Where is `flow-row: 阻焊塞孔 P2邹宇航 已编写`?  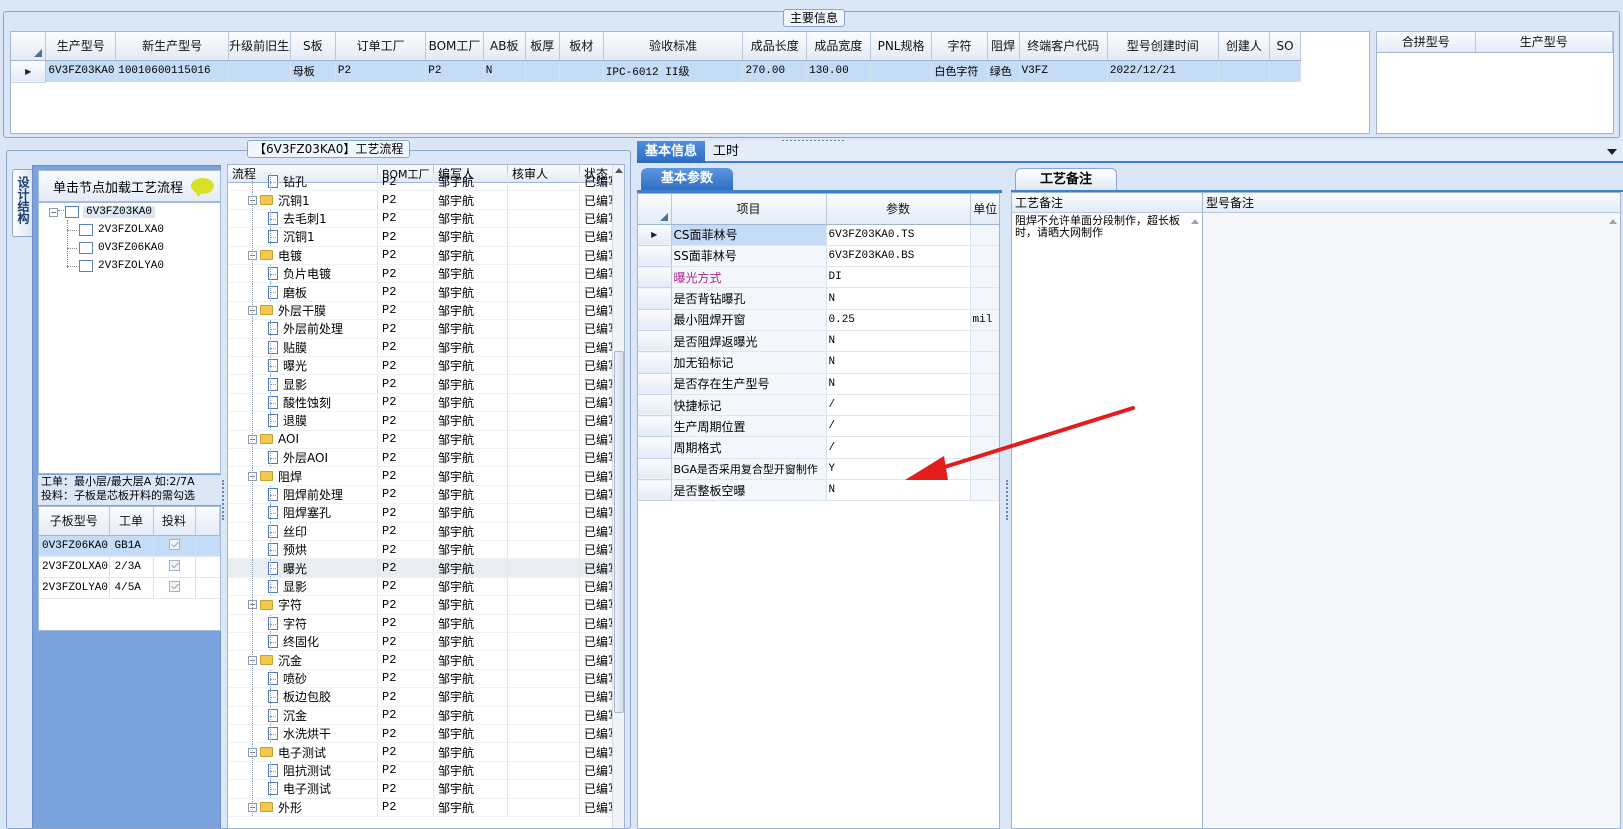
flow-row: 阻焊塞孔 P2邹宇航 已编写 is located at coordinates (420, 513).